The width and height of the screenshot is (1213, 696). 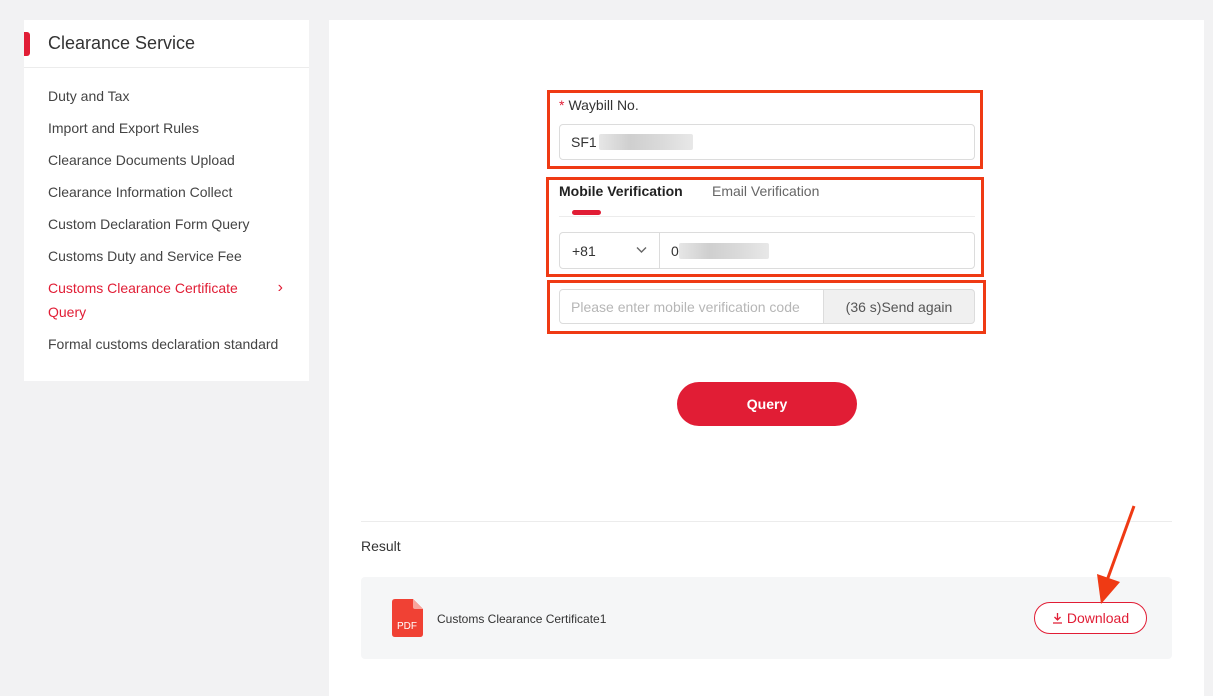 I want to click on sidebar-item-custom-declaration-form-query: Custom Declaration Form Query, so click(x=166, y=224).